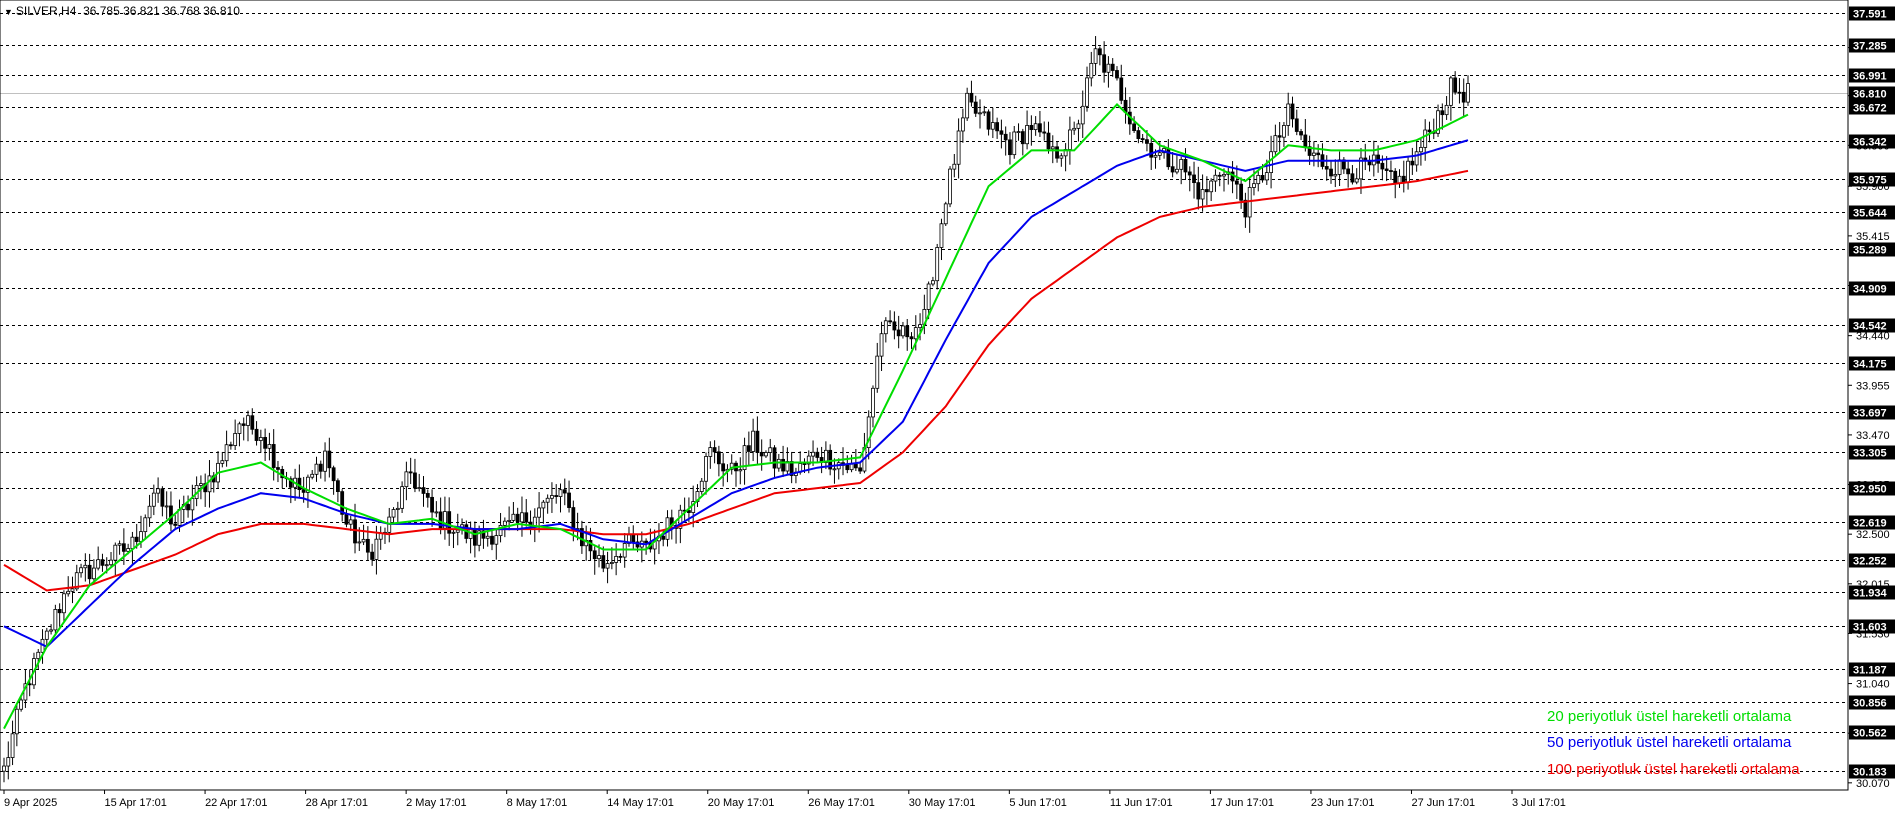 The width and height of the screenshot is (1896, 820). I want to click on level-tag-label: 30.856, so click(1870, 704).